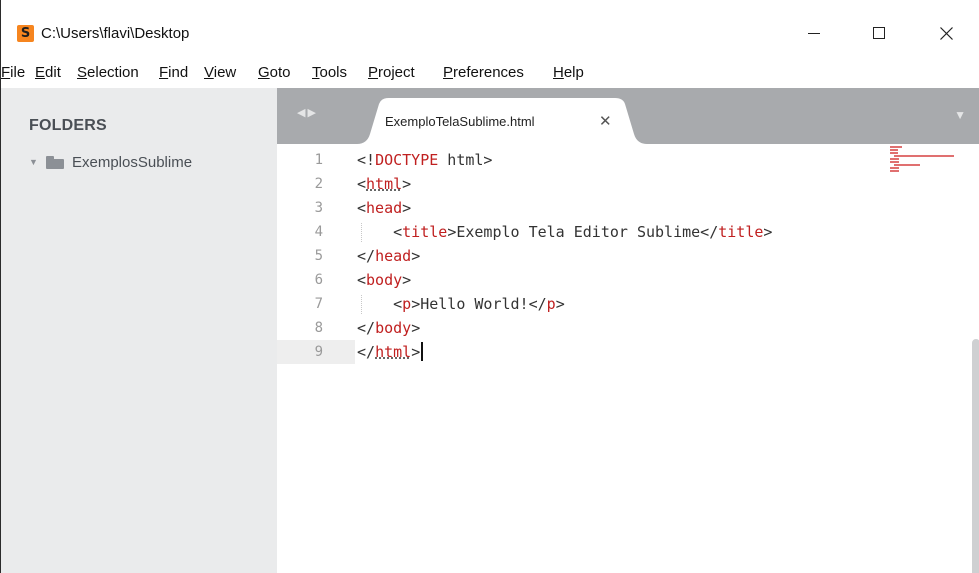  Describe the element at coordinates (25, 33) in the screenshot. I see `sublime-app-icon: S` at that location.